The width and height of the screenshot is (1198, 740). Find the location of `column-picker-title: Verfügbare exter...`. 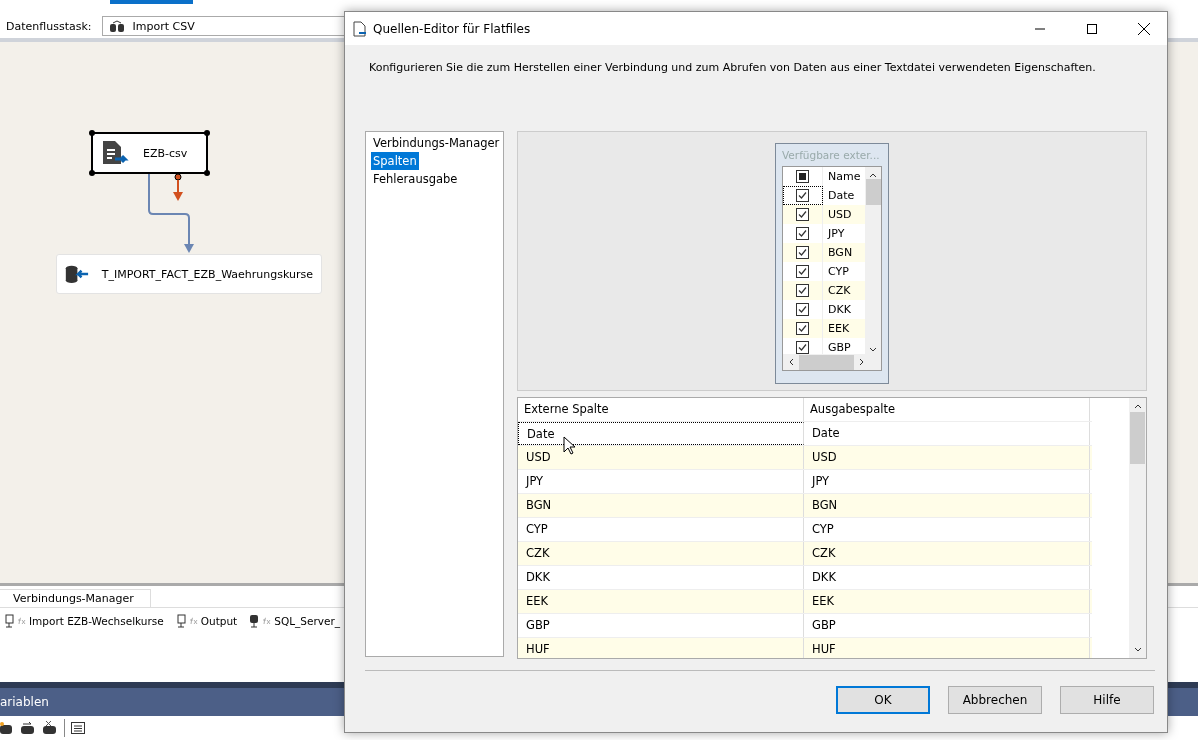

column-picker-title: Verfügbare exter... is located at coordinates (831, 155).